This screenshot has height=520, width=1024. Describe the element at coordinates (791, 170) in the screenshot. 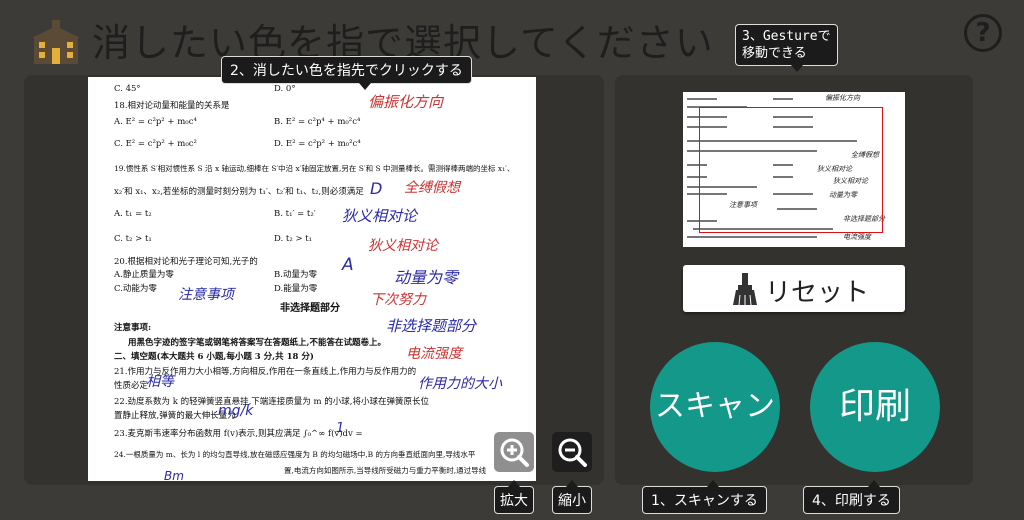

I see `viewport-rectangle` at that location.